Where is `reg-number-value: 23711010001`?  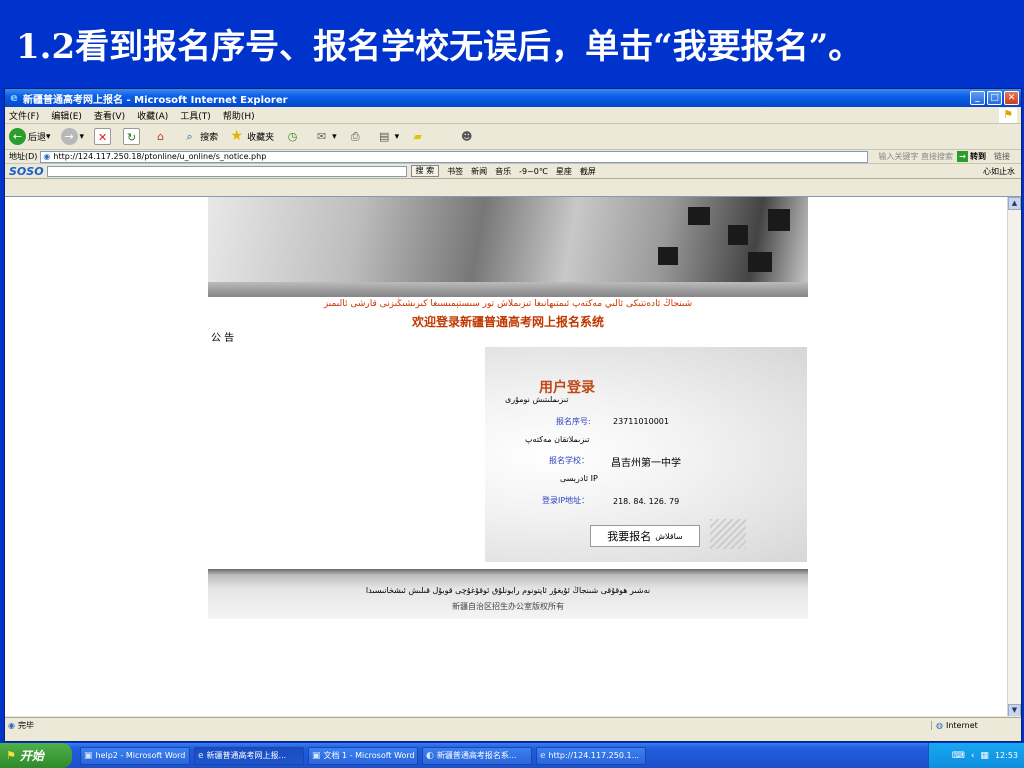 reg-number-value: 23711010001 is located at coordinates (641, 421).